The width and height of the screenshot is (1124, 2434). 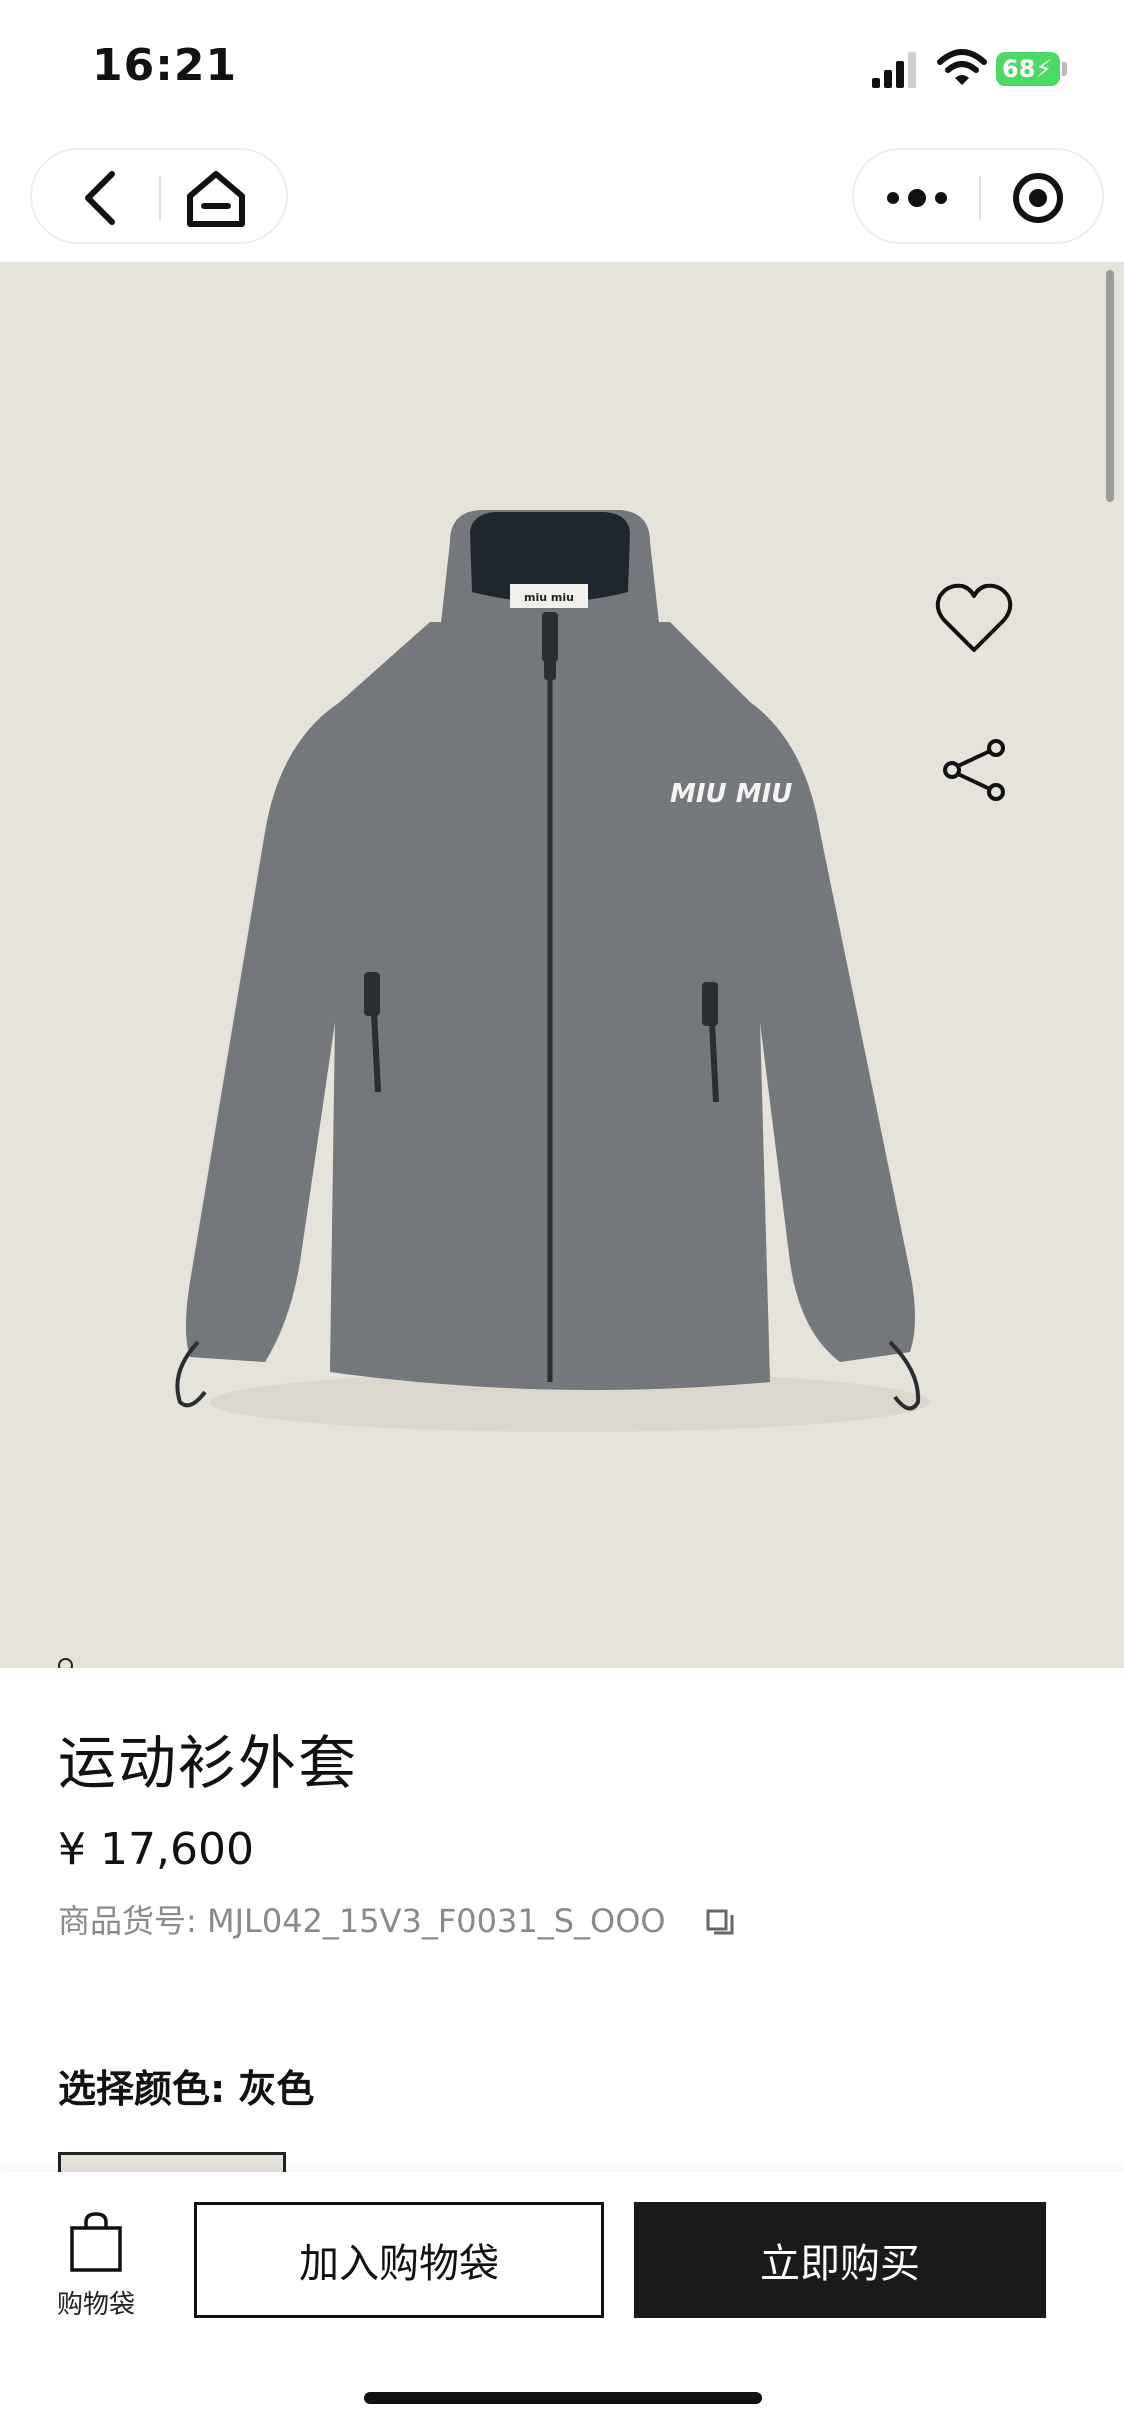 What do you see at coordinates (96, 2242) in the screenshot?
I see `bag-icon` at bounding box center [96, 2242].